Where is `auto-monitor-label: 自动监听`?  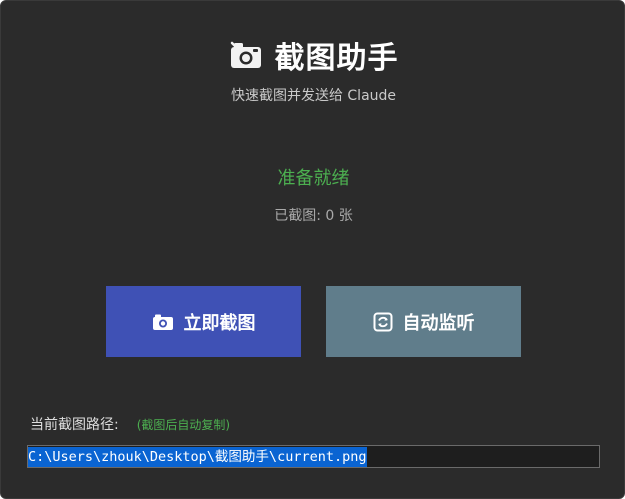
auto-monitor-label: 自动监听 is located at coordinates (438, 323).